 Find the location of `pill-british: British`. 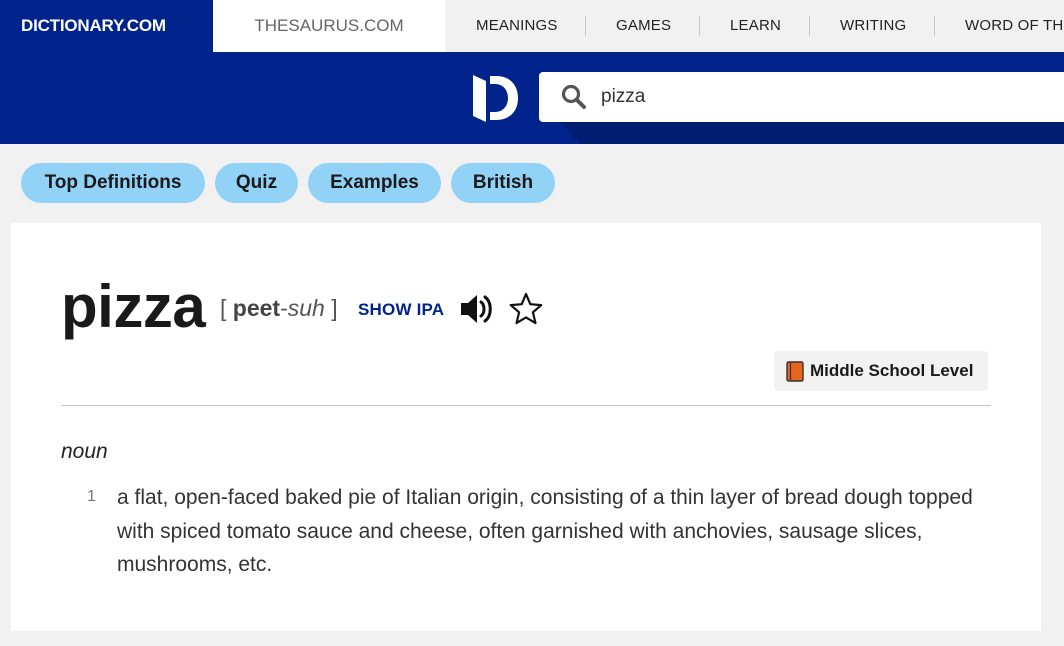

pill-british: British is located at coordinates (503, 183).